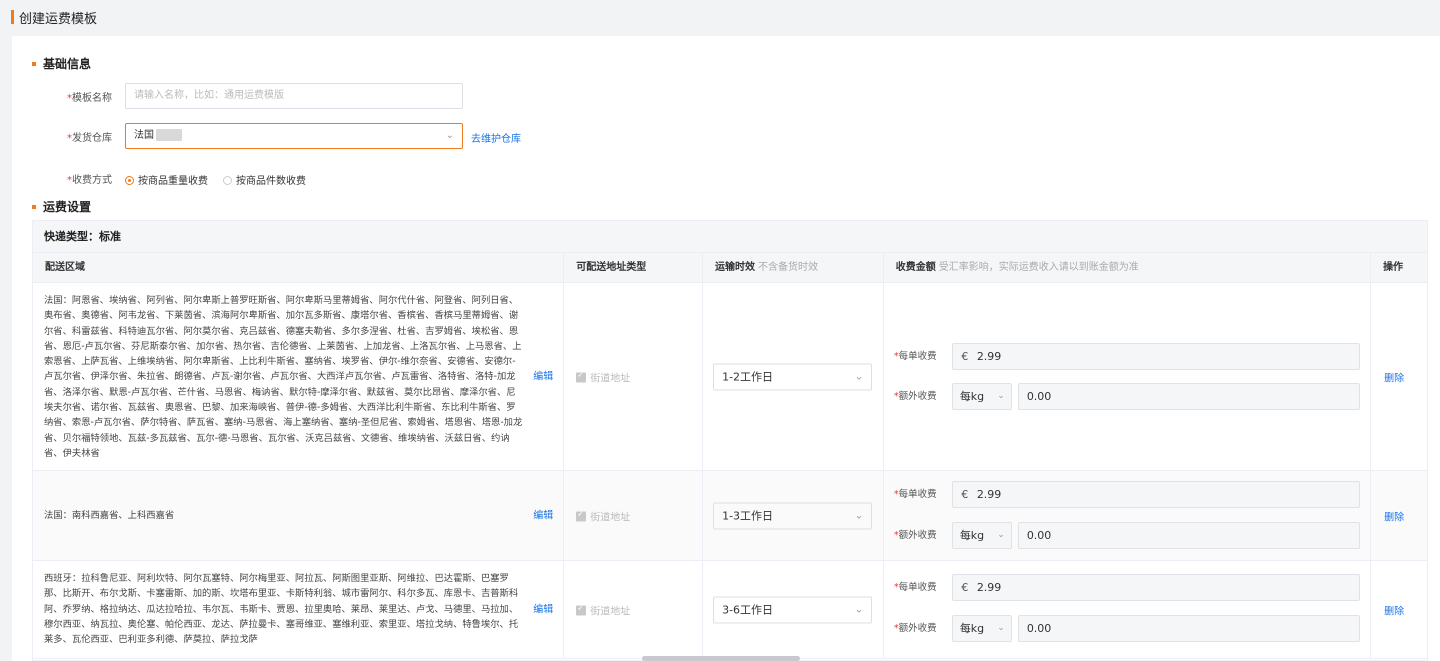 The height and width of the screenshot is (661, 1440). What do you see at coordinates (89, 180) in the screenshot?
I see `charge-method-label: *收费方式` at bounding box center [89, 180].